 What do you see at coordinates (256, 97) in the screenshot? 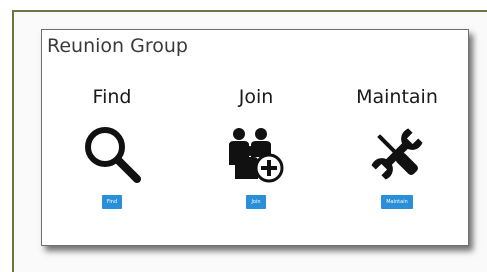
I see `join-title: Join` at bounding box center [256, 97].